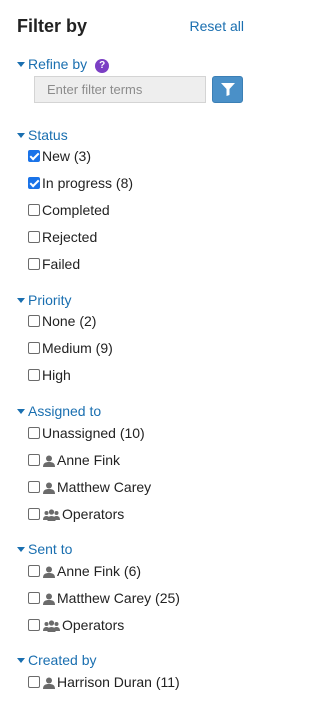 The height and width of the screenshot is (714, 320). I want to click on section-created-by: Created by, so click(56, 660).